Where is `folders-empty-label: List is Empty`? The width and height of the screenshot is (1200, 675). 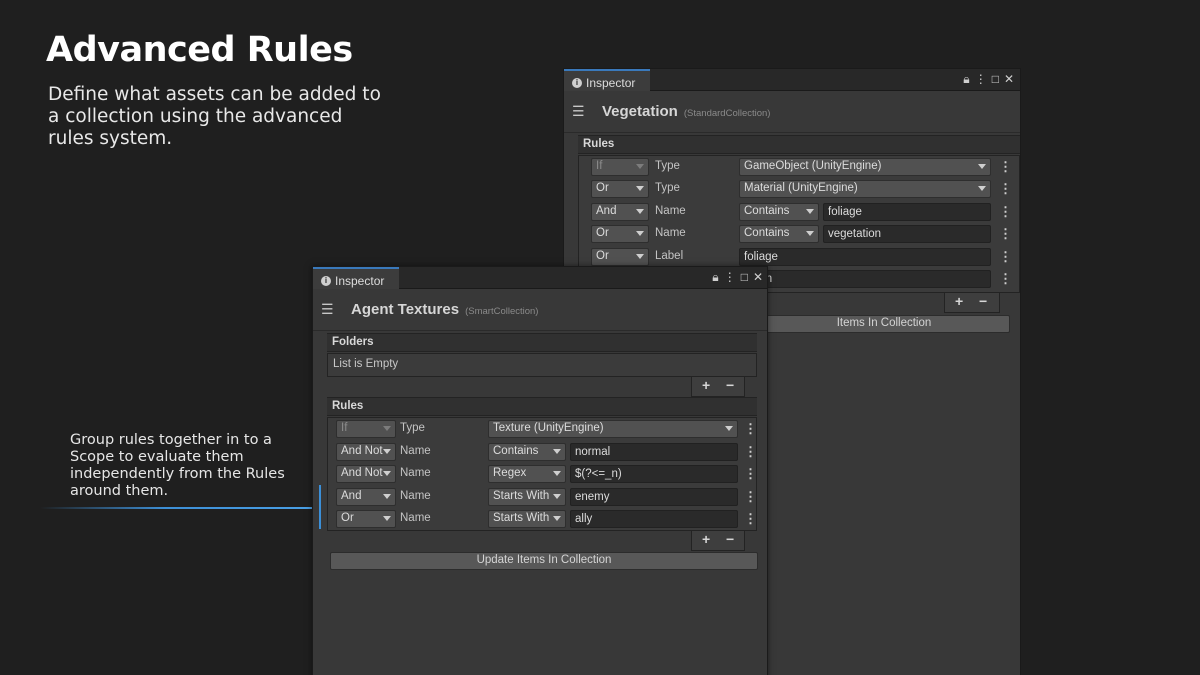 folders-empty-label: List is Empty is located at coordinates (366, 364).